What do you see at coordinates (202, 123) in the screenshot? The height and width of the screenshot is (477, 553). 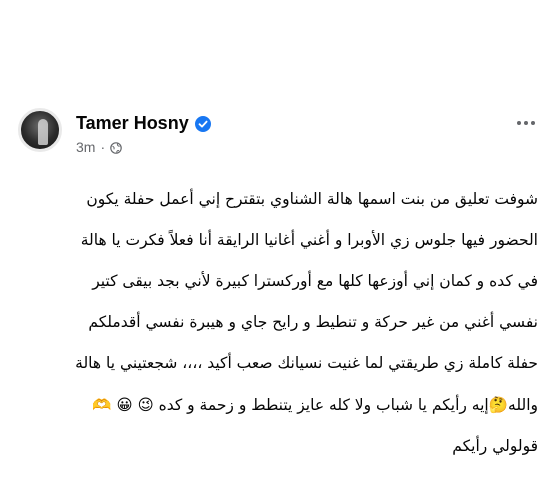 I see `verified-badge-icon` at bounding box center [202, 123].